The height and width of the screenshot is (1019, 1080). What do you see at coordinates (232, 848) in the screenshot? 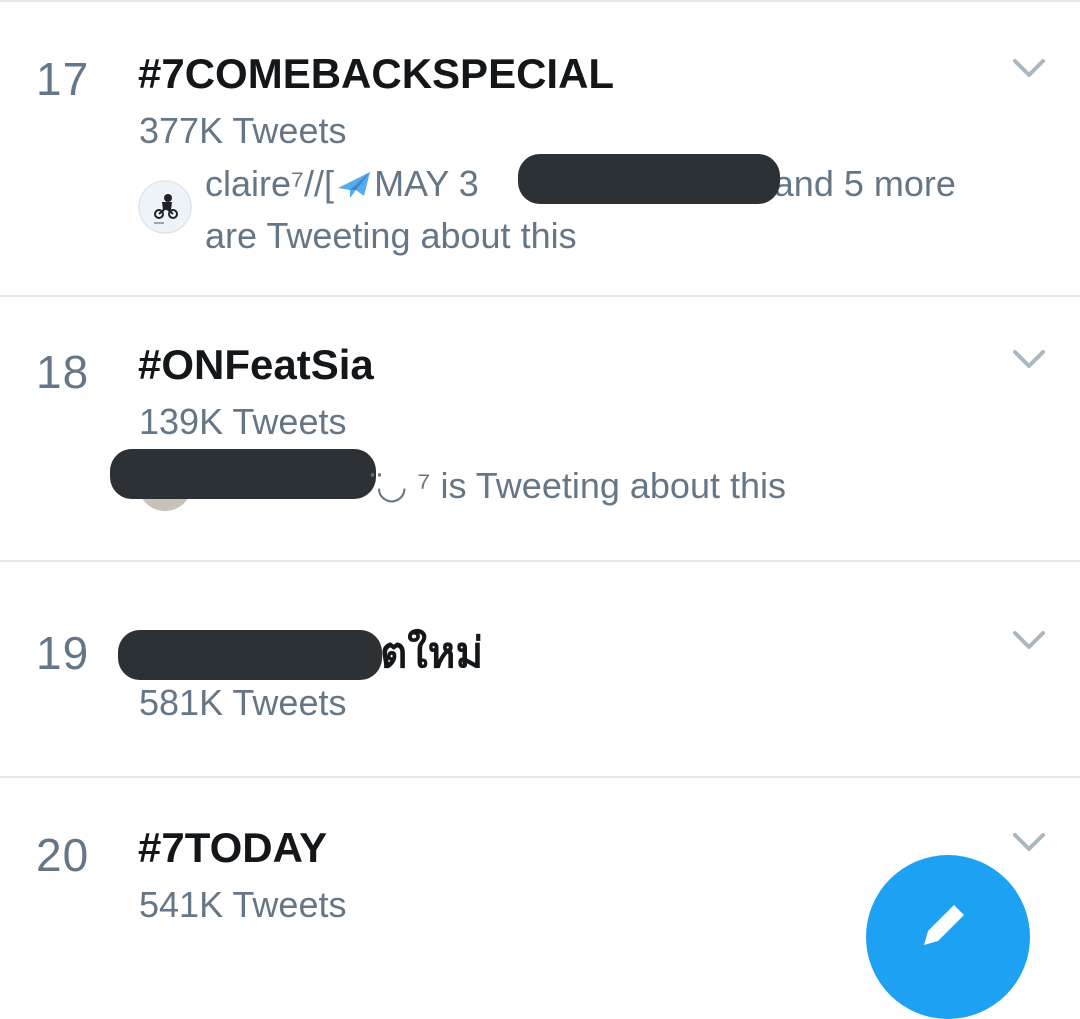
I see `trend-title: #7TODAY` at bounding box center [232, 848].